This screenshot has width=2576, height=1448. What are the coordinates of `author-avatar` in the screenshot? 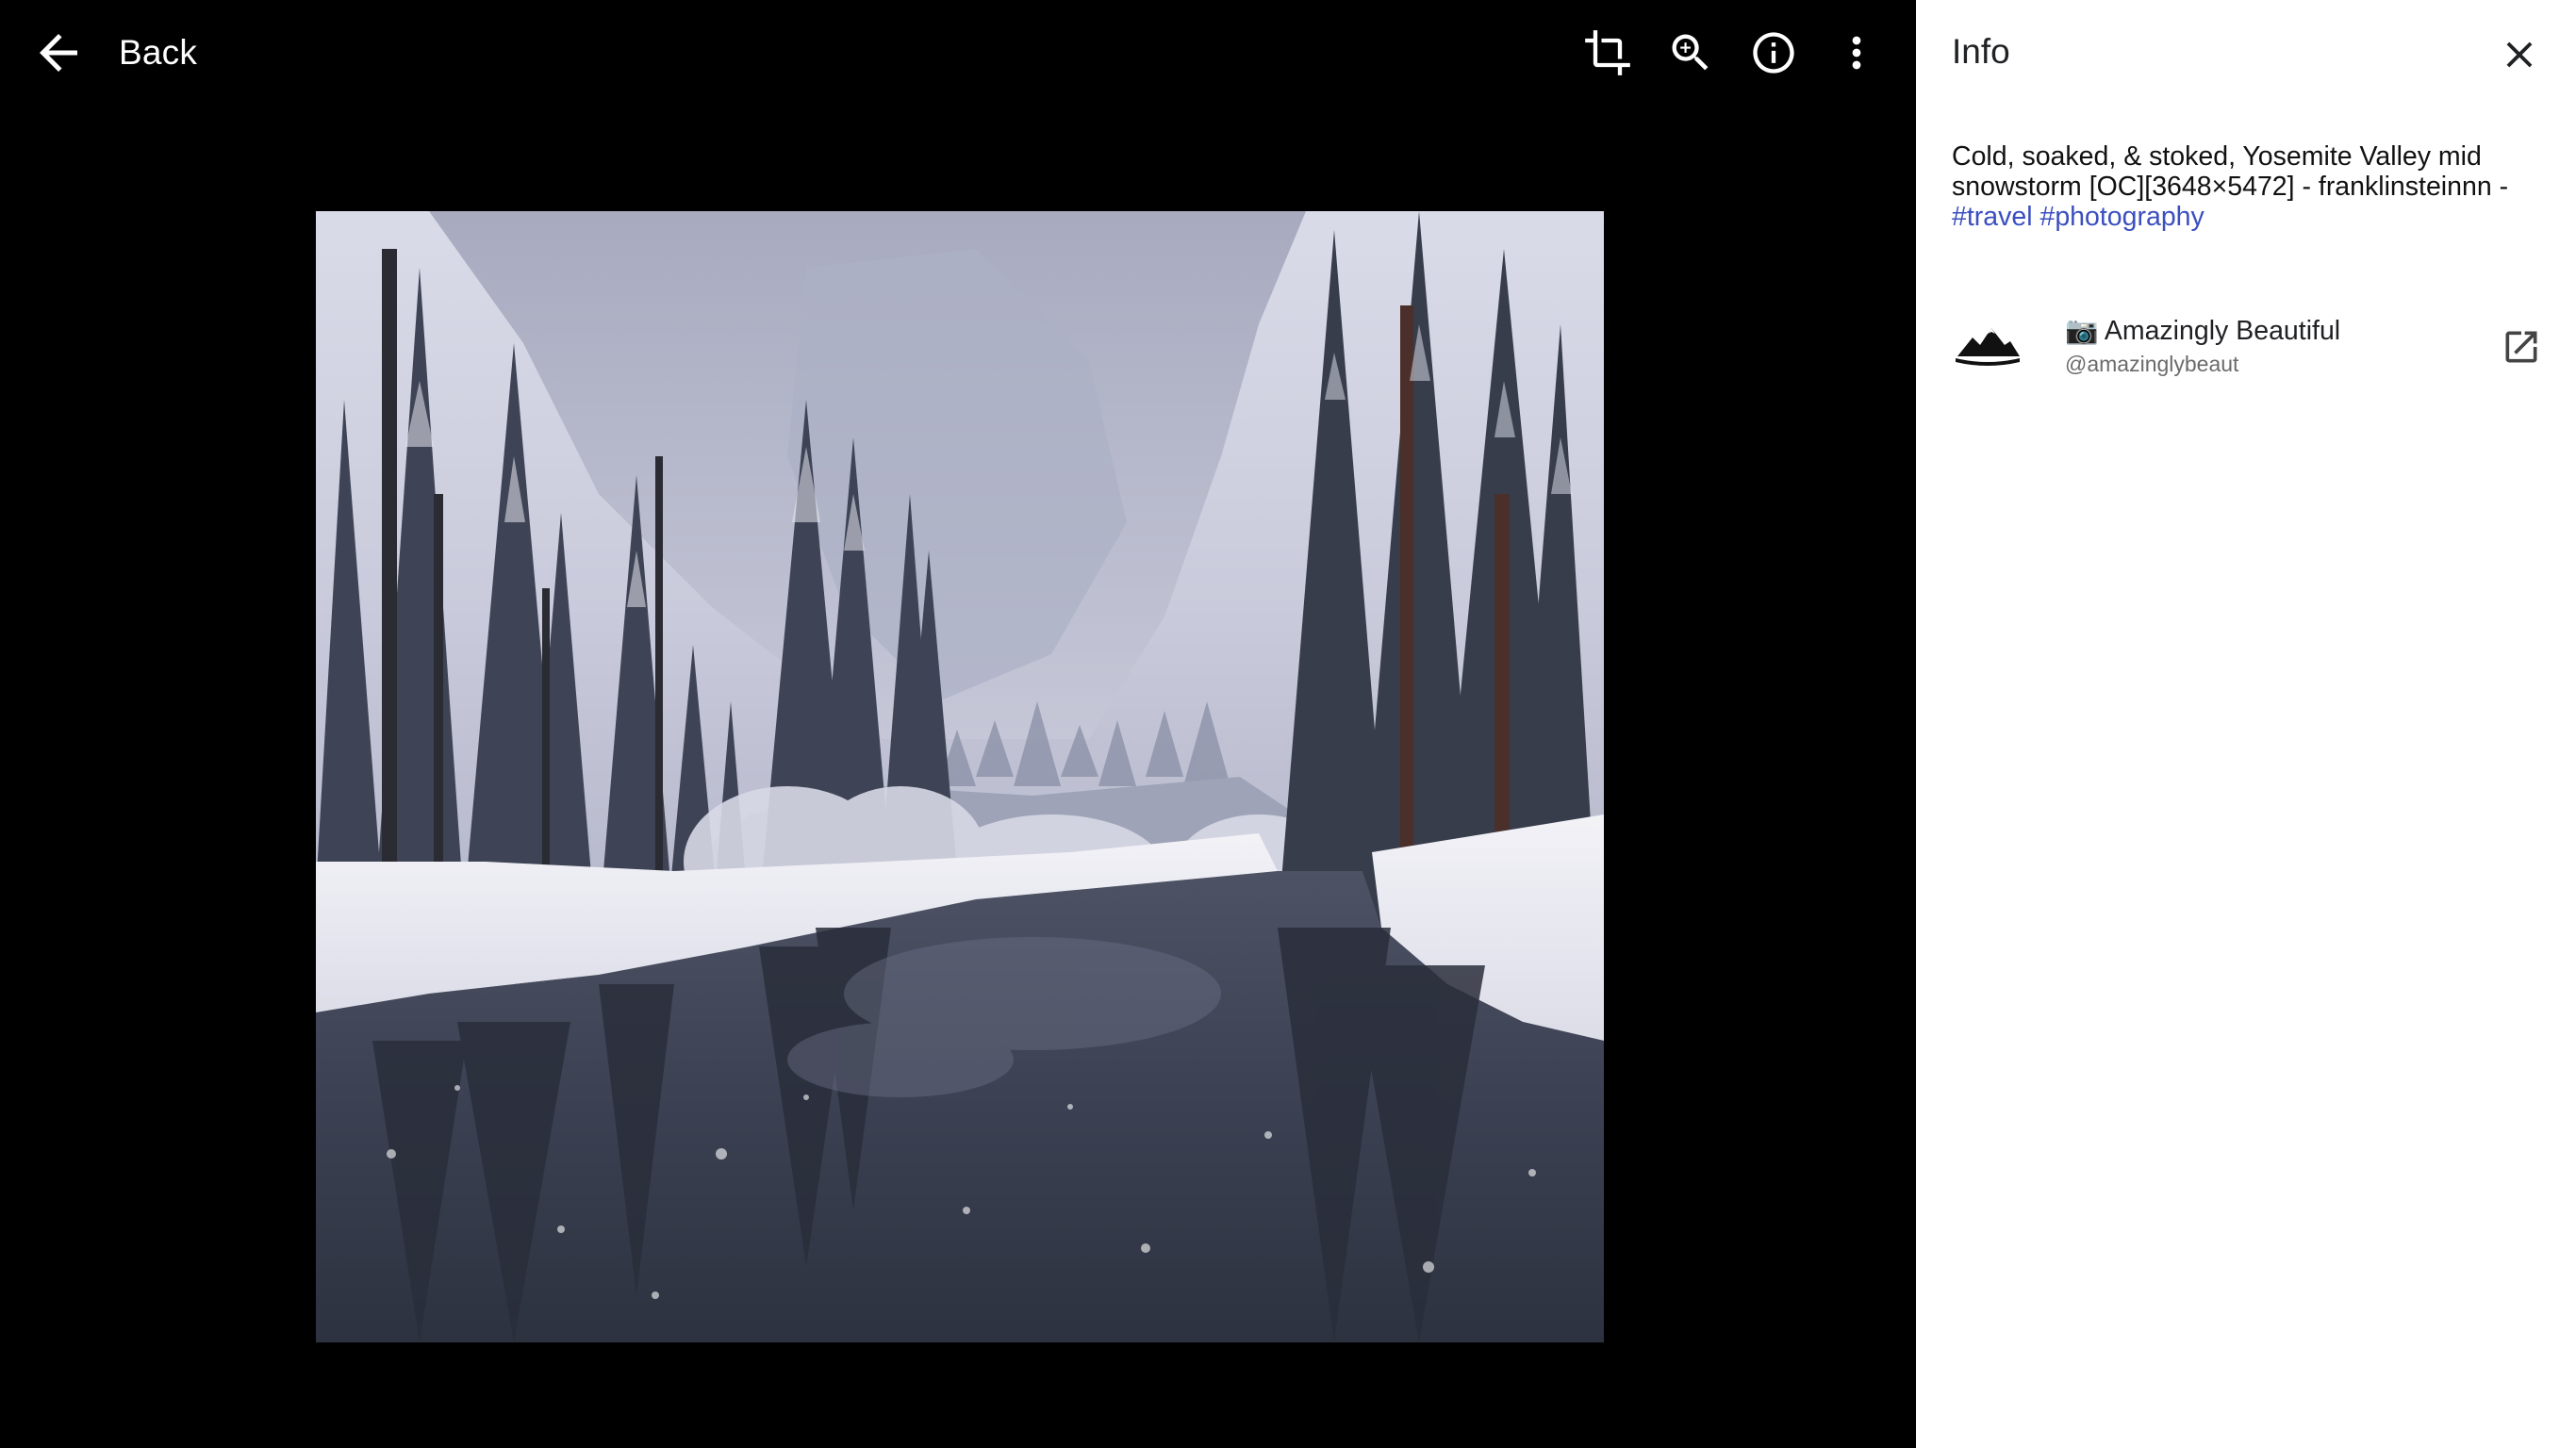 It's located at (1987, 346).